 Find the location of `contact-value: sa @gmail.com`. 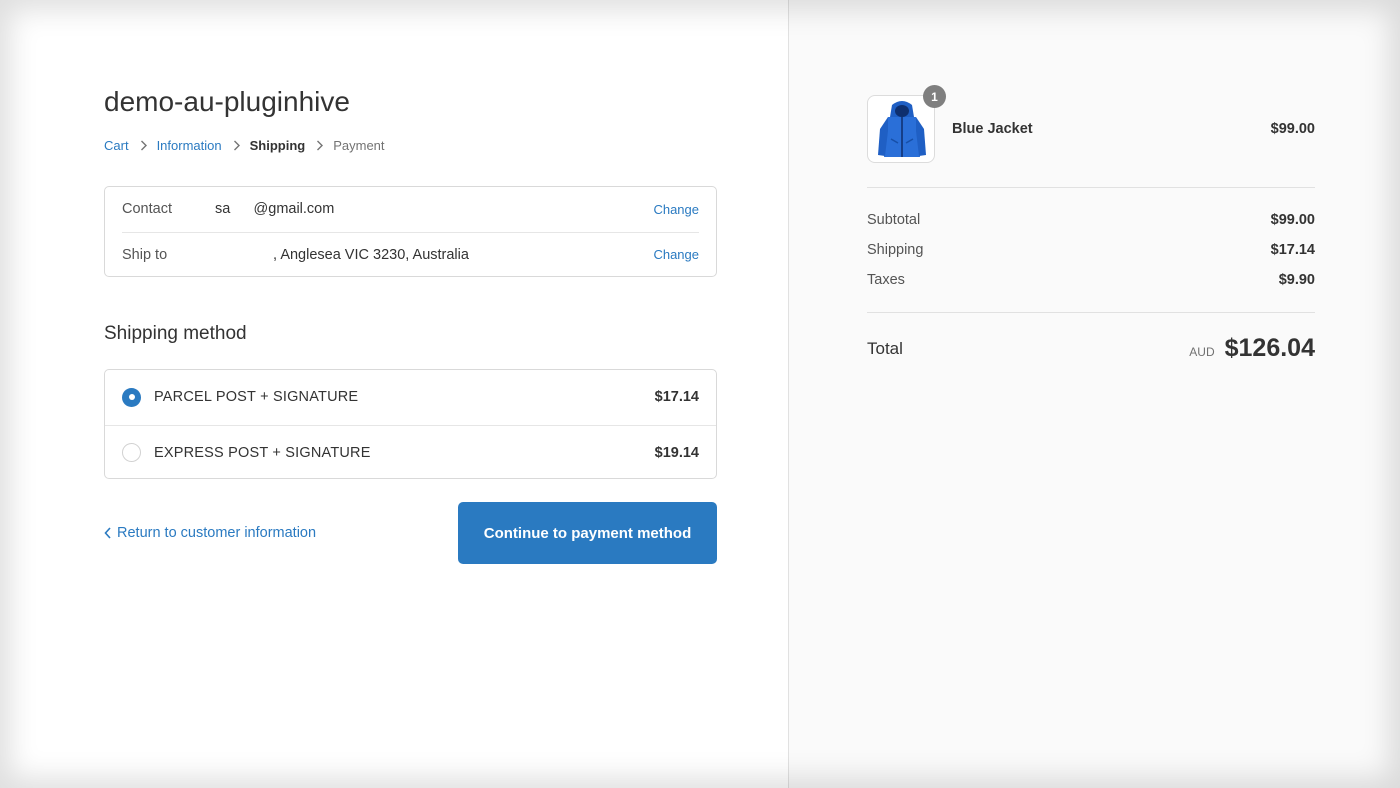

contact-value: sa @gmail.com is located at coordinates (275, 209).